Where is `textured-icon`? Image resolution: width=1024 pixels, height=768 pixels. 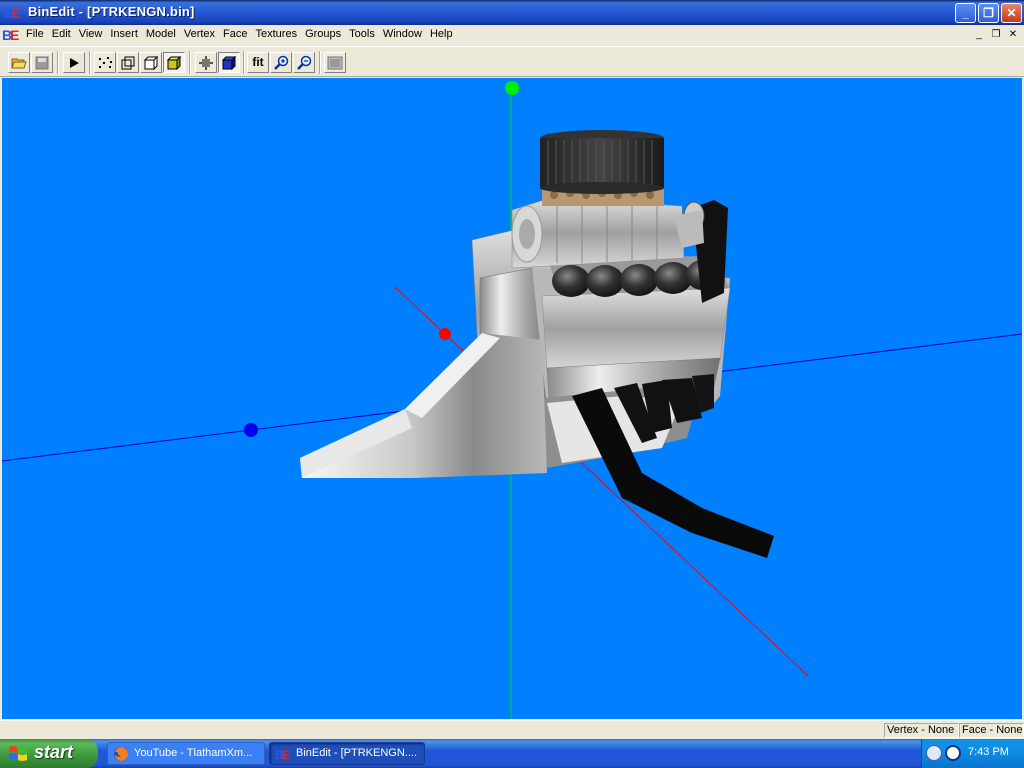 textured-icon is located at coordinates (174, 63).